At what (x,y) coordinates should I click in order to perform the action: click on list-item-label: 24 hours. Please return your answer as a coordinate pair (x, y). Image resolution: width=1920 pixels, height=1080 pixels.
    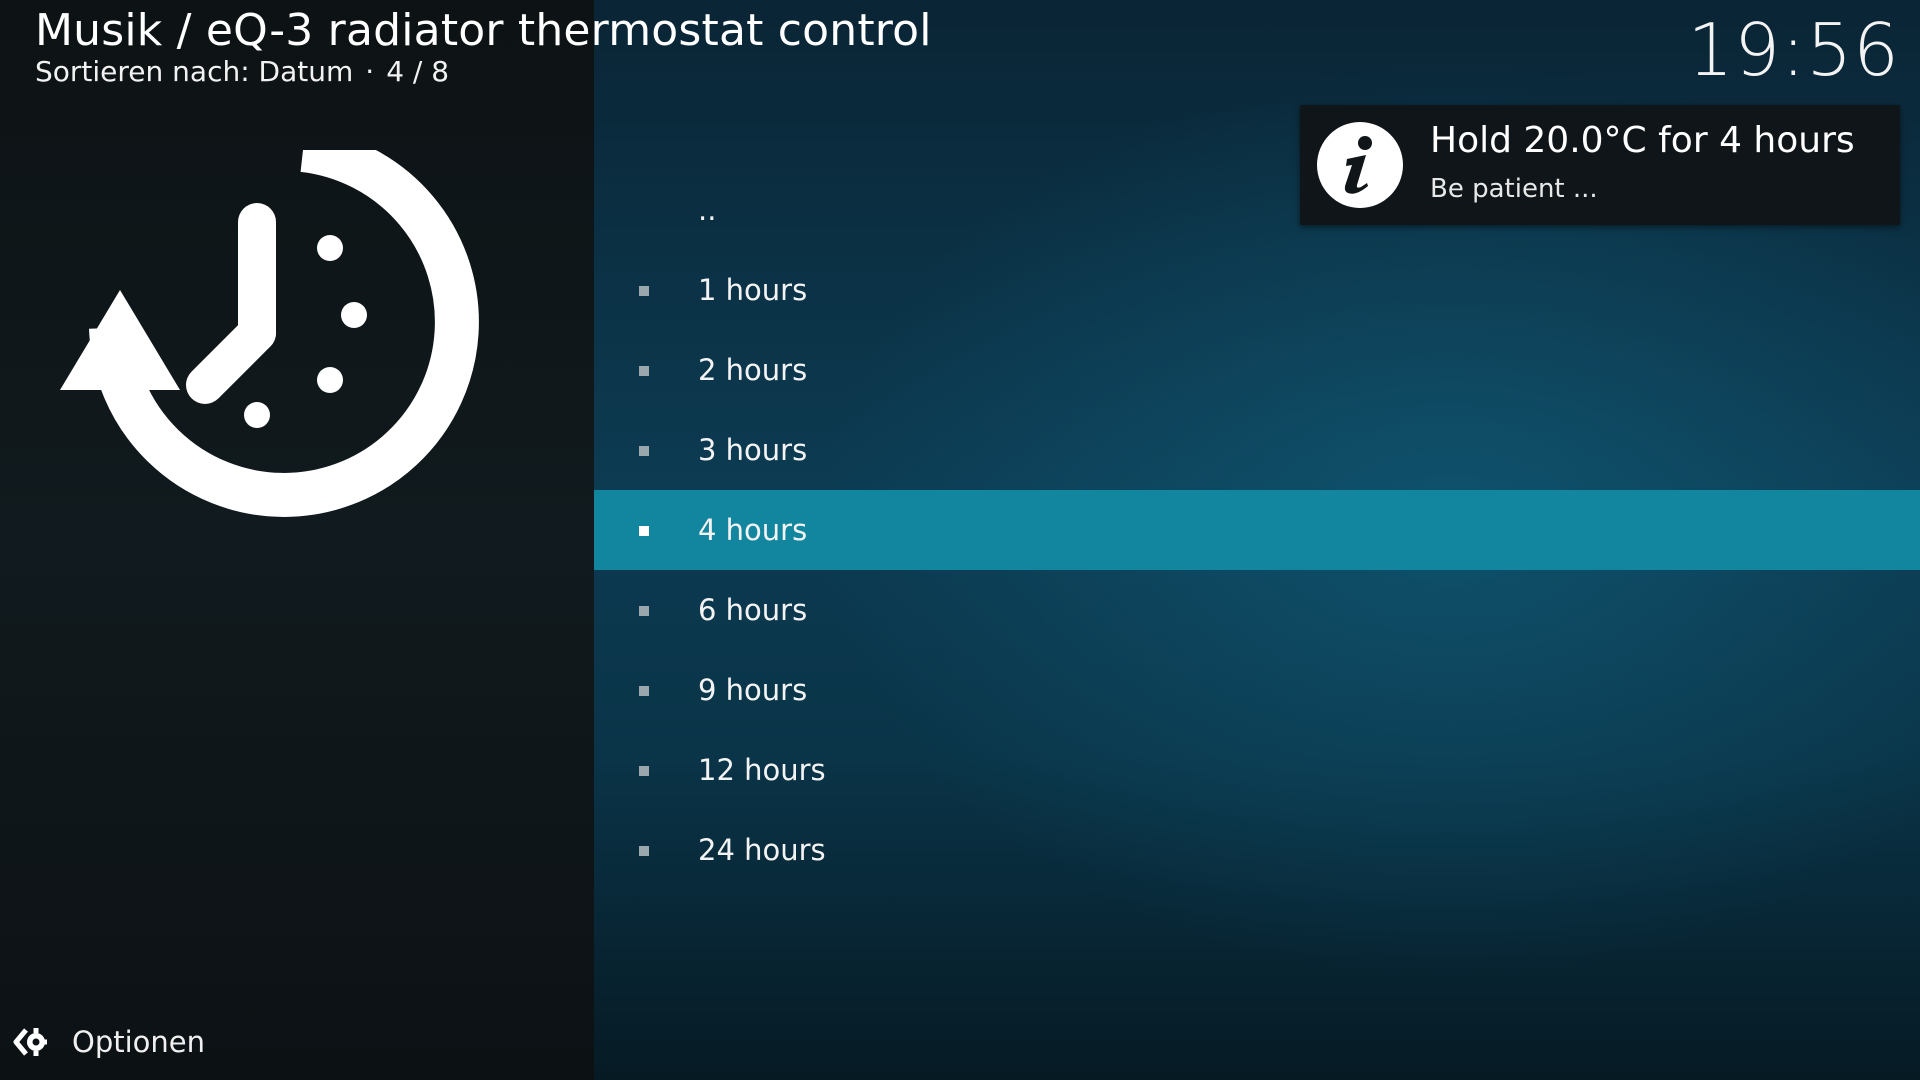
    Looking at the image, I should click on (762, 850).